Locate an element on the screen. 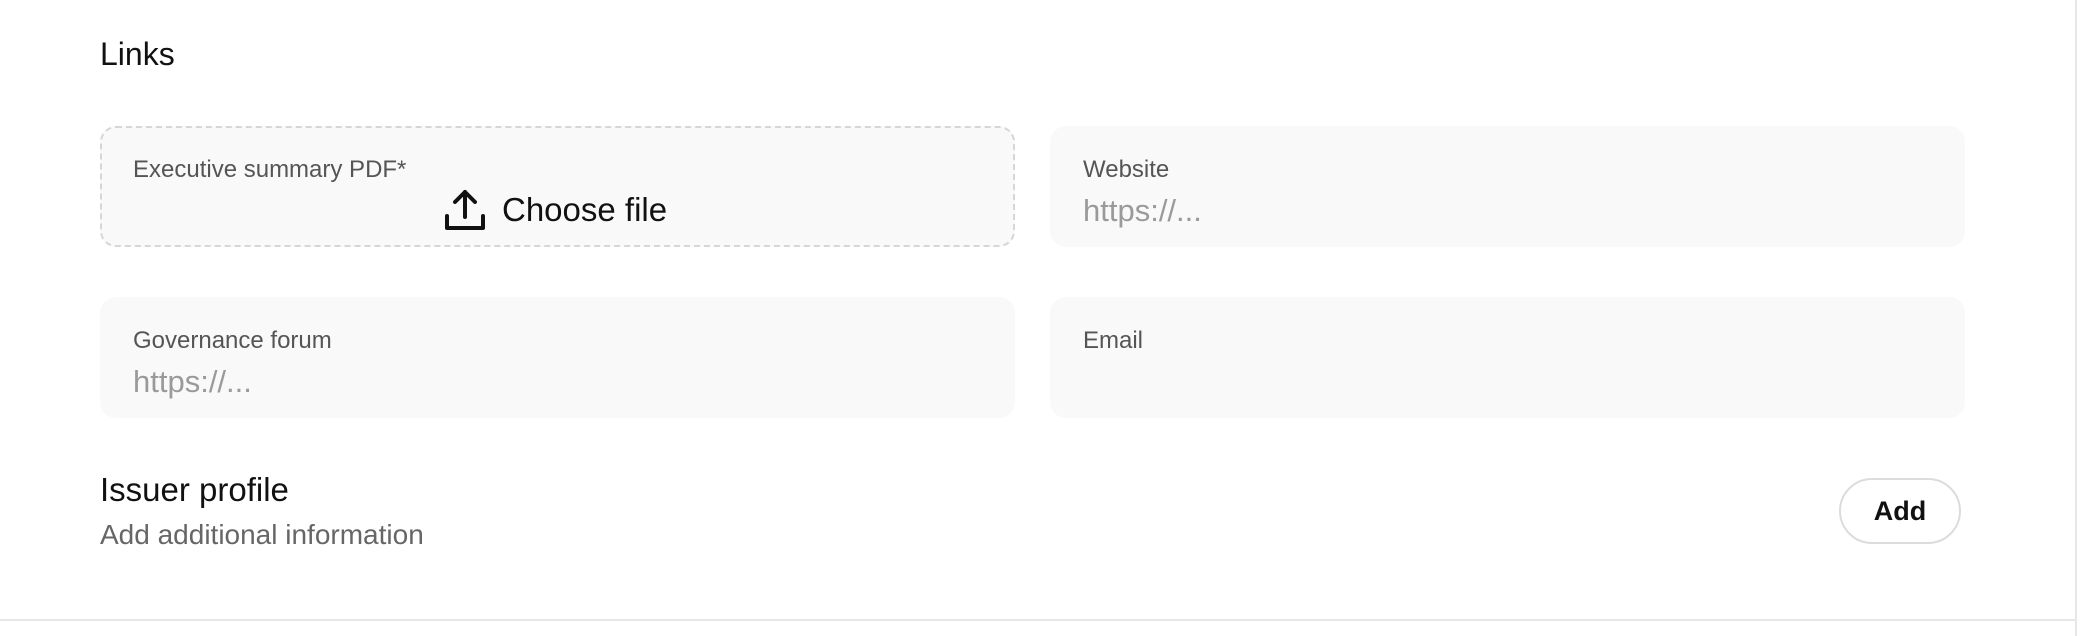 This screenshot has width=2080, height=636. add-issuer-profile-button: Add is located at coordinates (1900, 511).